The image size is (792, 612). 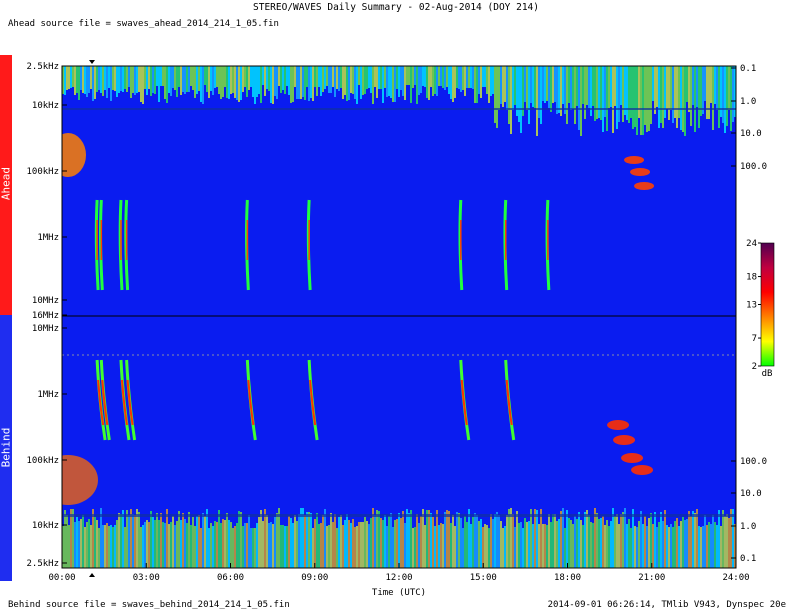 I want to click on ahead-freq-label: 100kHz, so click(x=42, y=172).